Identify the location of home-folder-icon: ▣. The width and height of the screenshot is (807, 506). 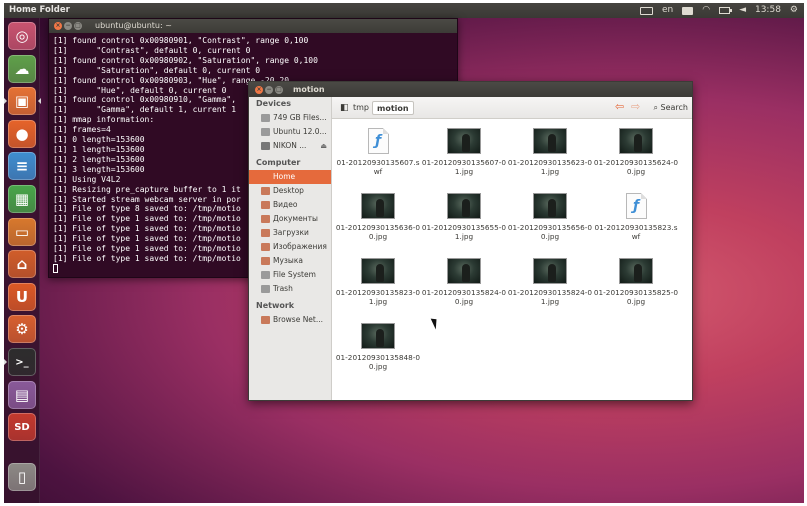
(22, 101).